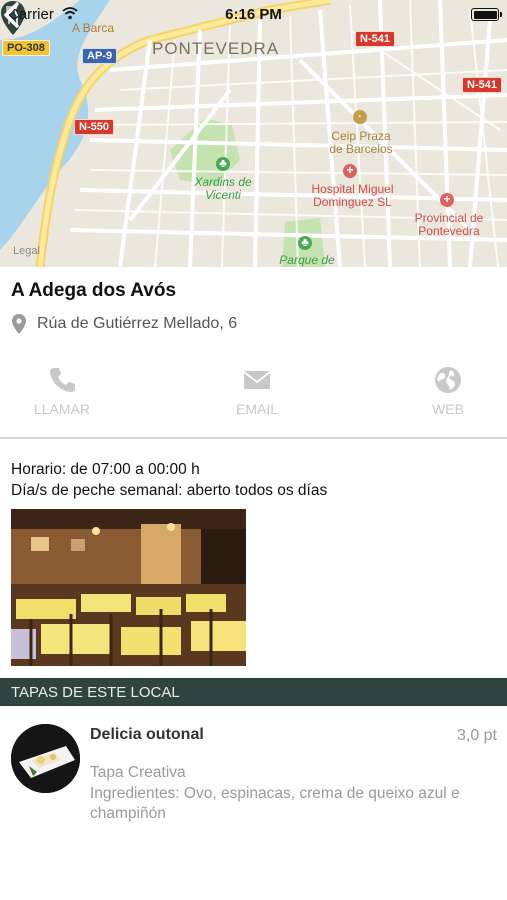  Describe the element at coordinates (361, 142) in the screenshot. I see `map-label-ceip: Ceip Praza de Barcelos` at that location.